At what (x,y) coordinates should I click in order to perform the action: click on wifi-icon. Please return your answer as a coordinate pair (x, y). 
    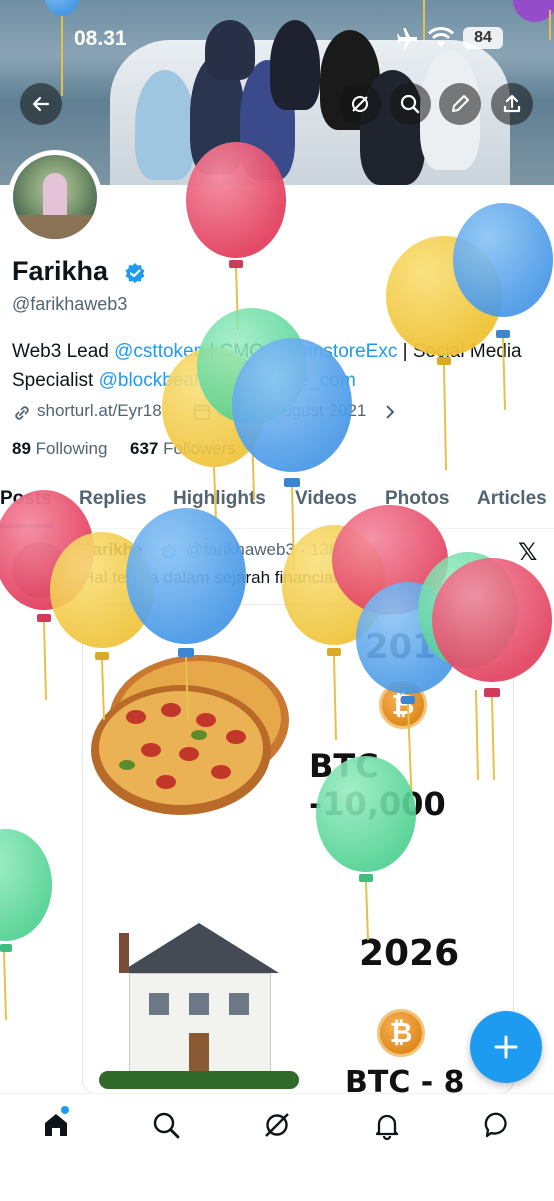
    Looking at the image, I should click on (441, 37).